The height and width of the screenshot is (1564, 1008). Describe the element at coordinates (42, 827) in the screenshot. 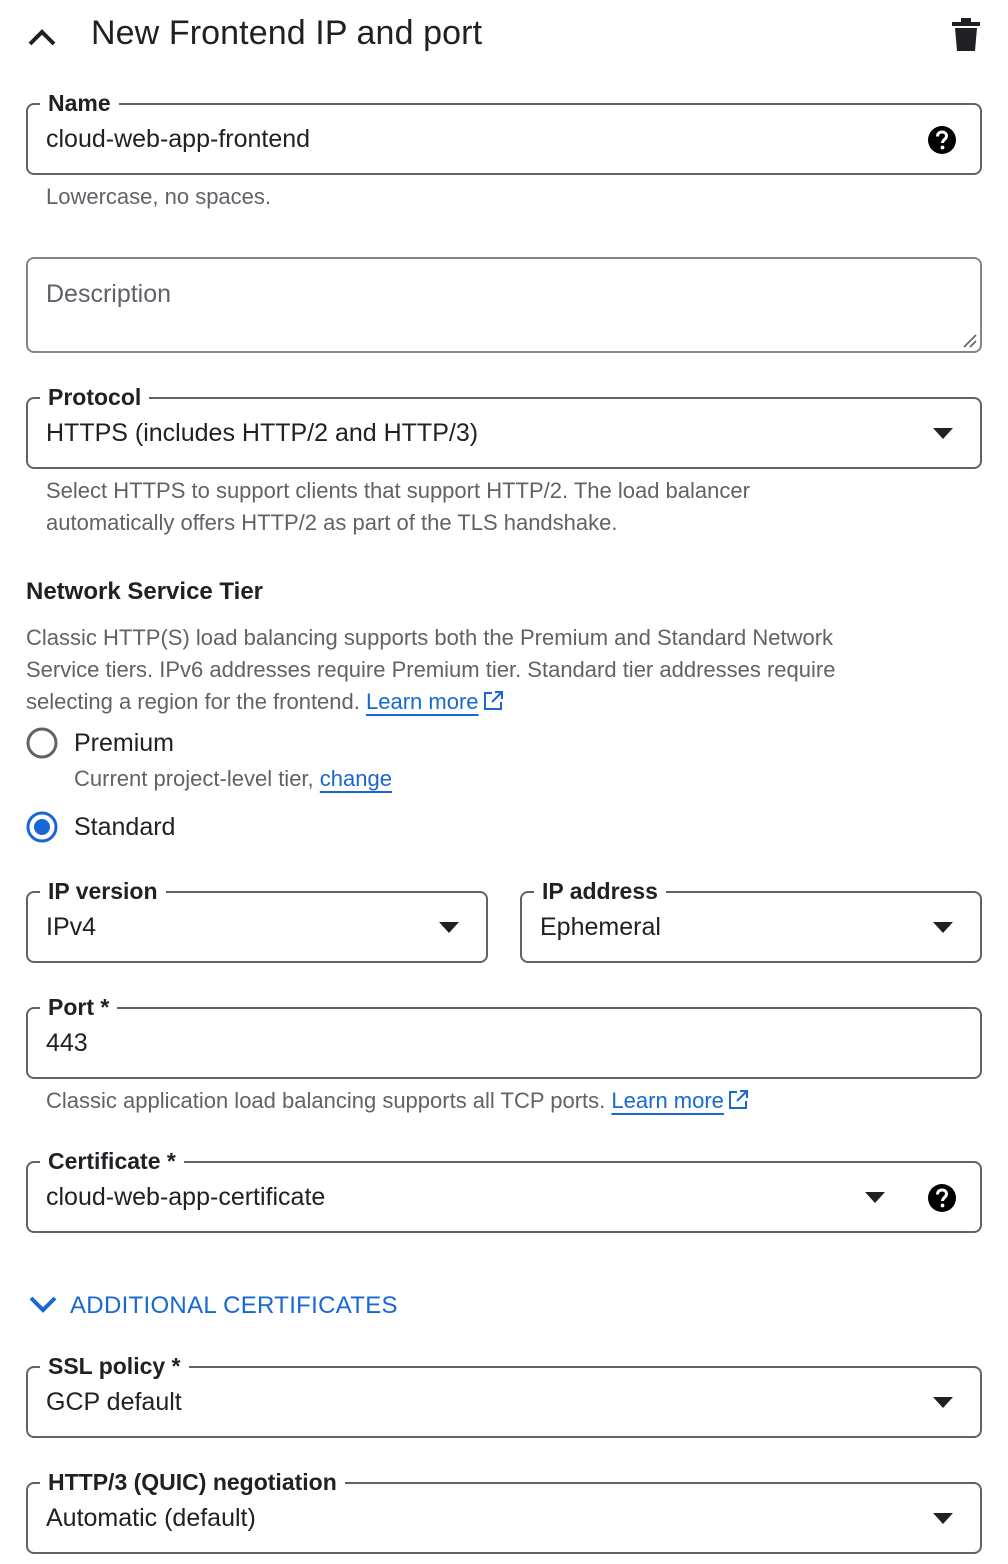

I see `radio-standard` at that location.